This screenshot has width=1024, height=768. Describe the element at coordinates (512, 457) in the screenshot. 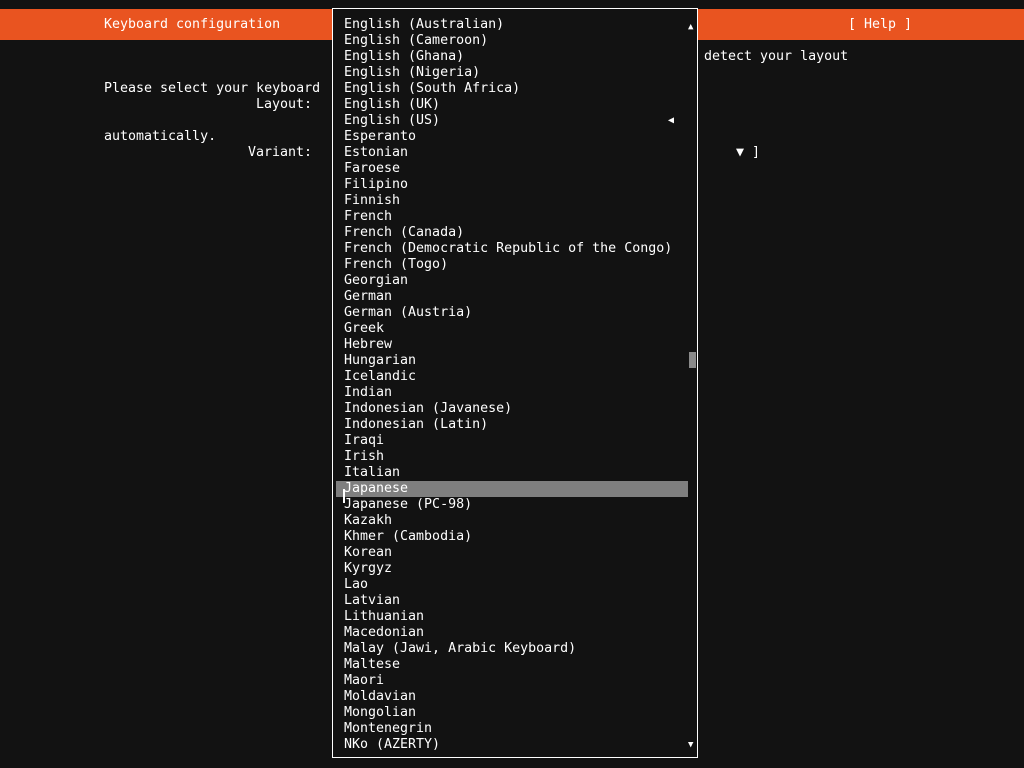

I see `layout-option: Irish` at that location.